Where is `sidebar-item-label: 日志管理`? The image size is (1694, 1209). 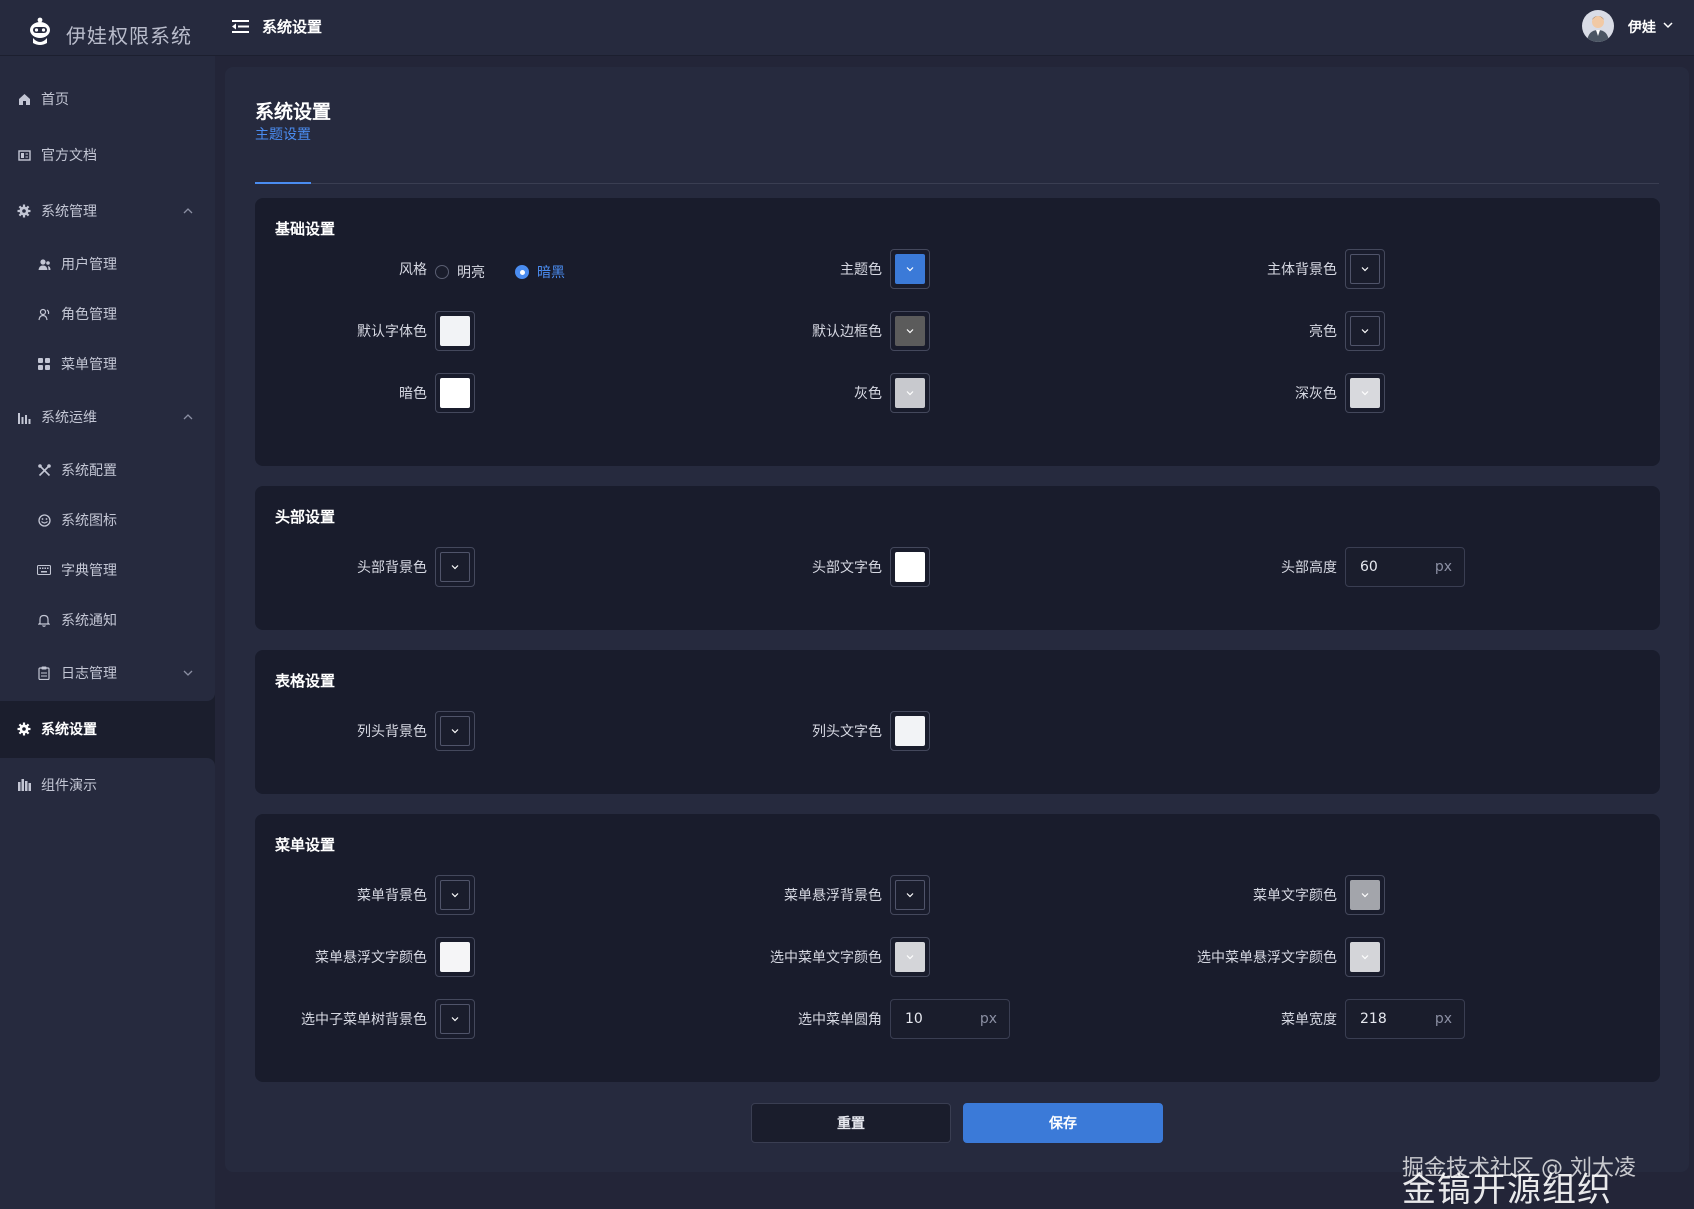 sidebar-item-label: 日志管理 is located at coordinates (89, 674).